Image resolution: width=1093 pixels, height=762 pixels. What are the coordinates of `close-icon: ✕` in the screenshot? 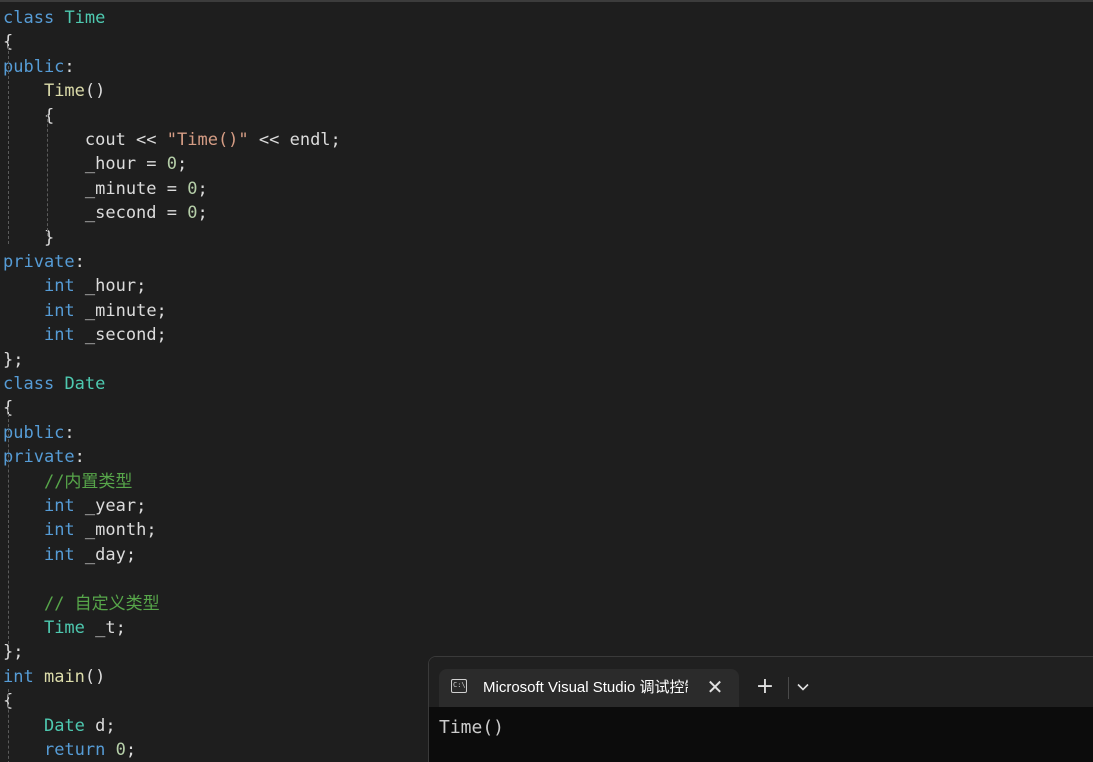 It's located at (715, 687).